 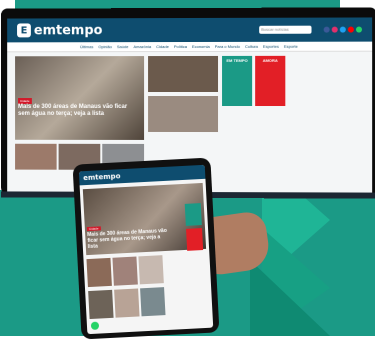 I want to click on logo-mark-icon: E, so click(x=24, y=30).